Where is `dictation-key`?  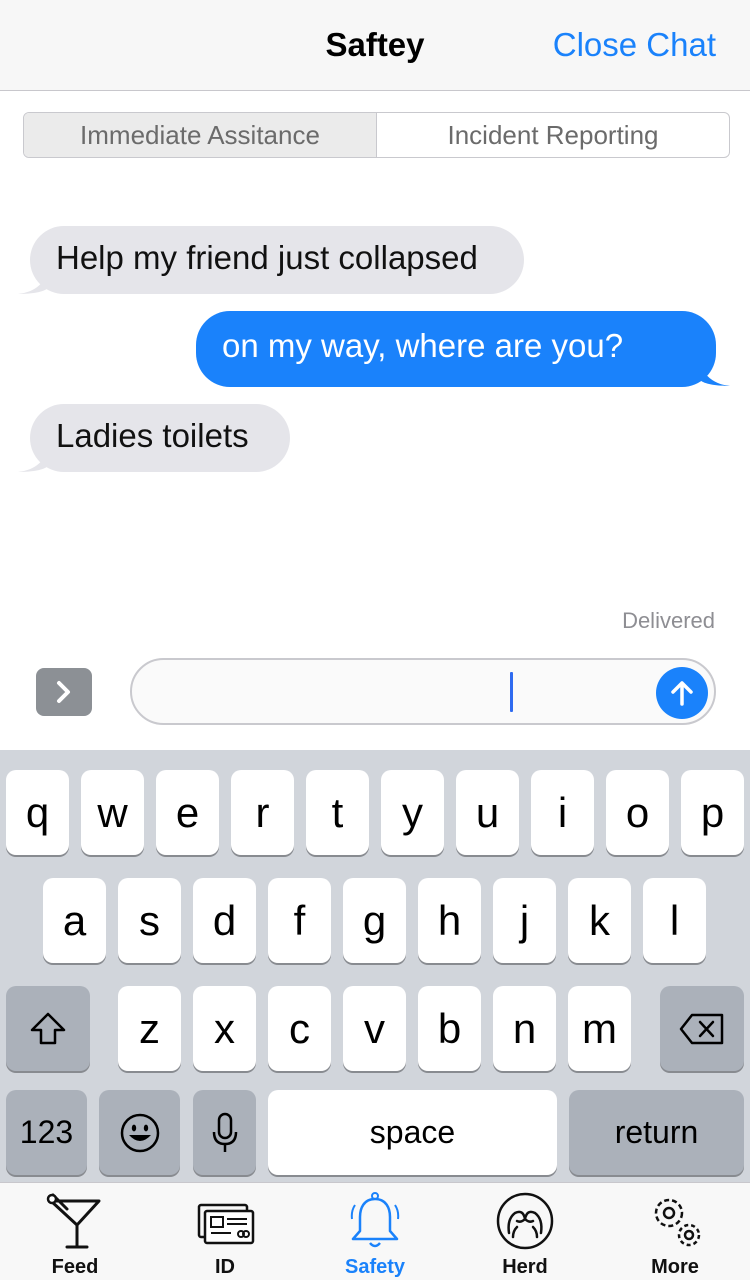
dictation-key is located at coordinates (224, 1132).